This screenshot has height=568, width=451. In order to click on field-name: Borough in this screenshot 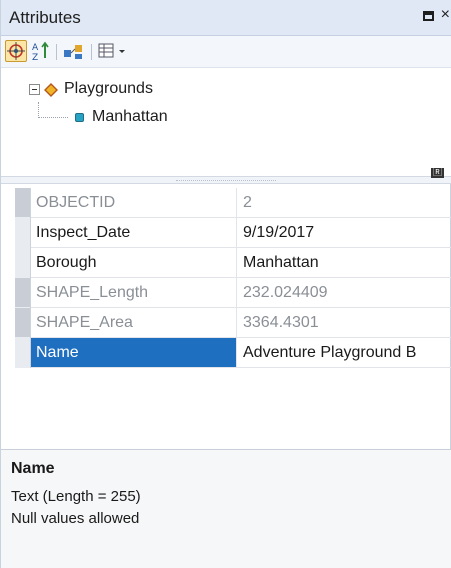, I will do `click(134, 262)`.